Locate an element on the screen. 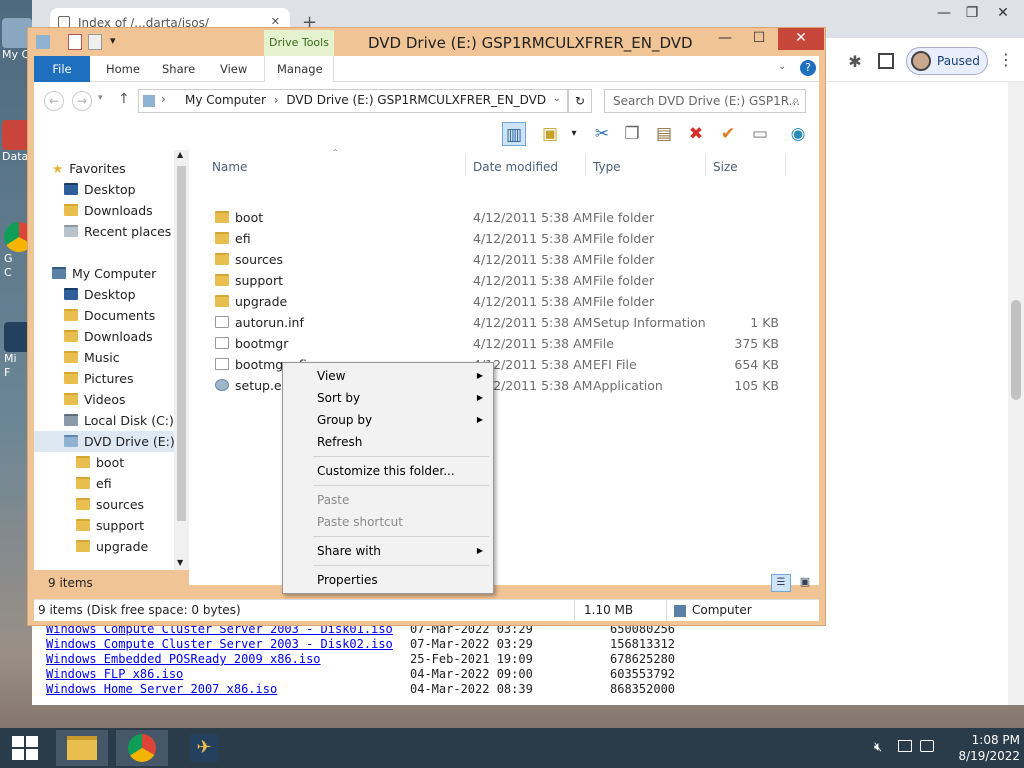 Image resolution: width=1024 pixels, height=768 pixels. customize-toolbar-icon: ▾ is located at coordinates (113, 40).